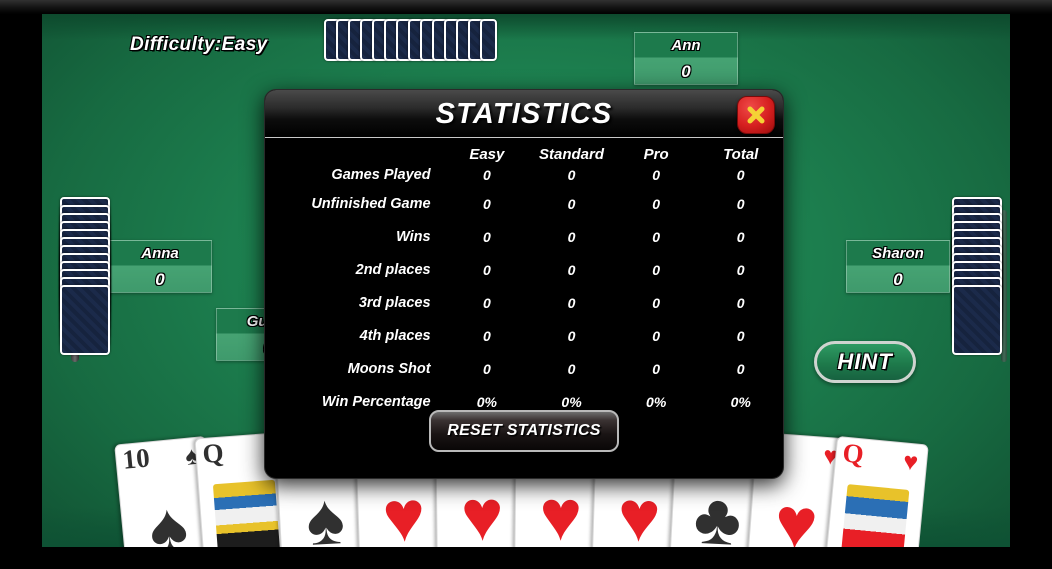 The image size is (1052, 569). Describe the element at coordinates (977, 281) in the screenshot. I see `right-card-stack` at that location.